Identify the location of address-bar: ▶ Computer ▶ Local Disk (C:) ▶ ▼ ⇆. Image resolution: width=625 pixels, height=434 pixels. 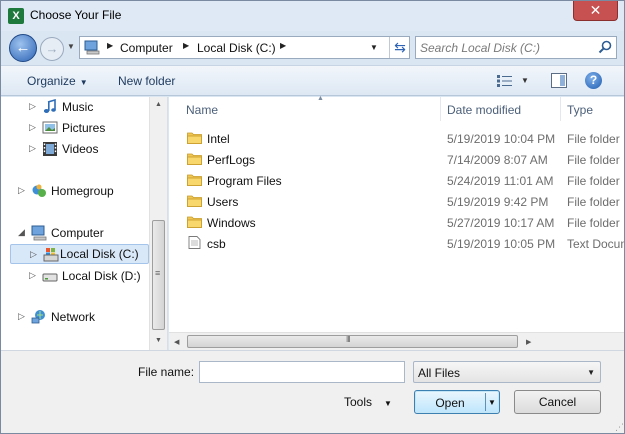
(244, 47).